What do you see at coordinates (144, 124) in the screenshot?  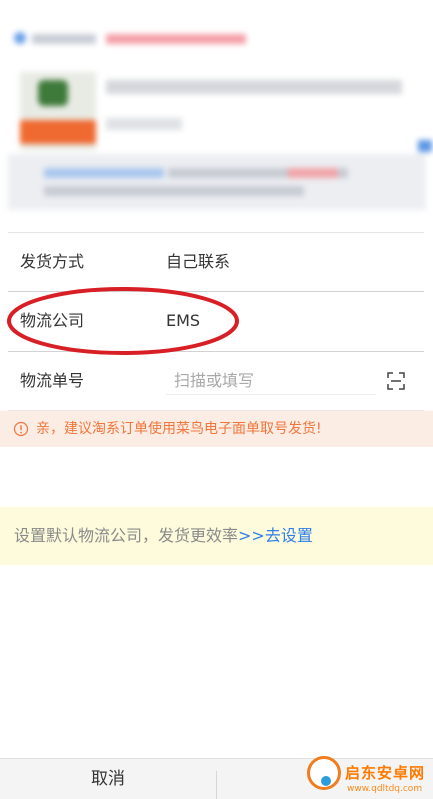 I see `blurred-product-sub` at bounding box center [144, 124].